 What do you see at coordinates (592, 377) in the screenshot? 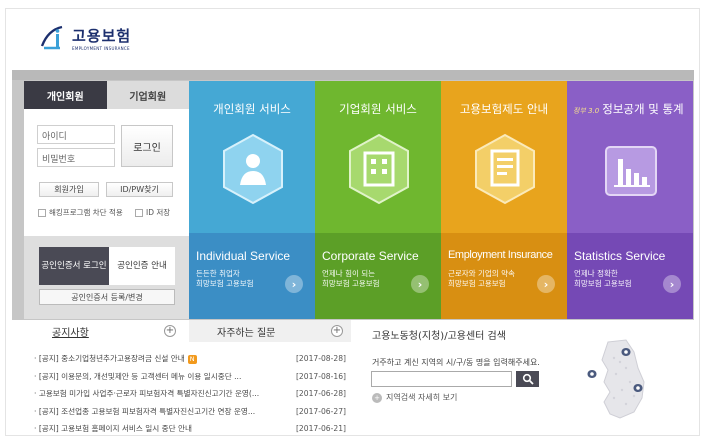
I see `map-pin-icon` at bounding box center [592, 377].